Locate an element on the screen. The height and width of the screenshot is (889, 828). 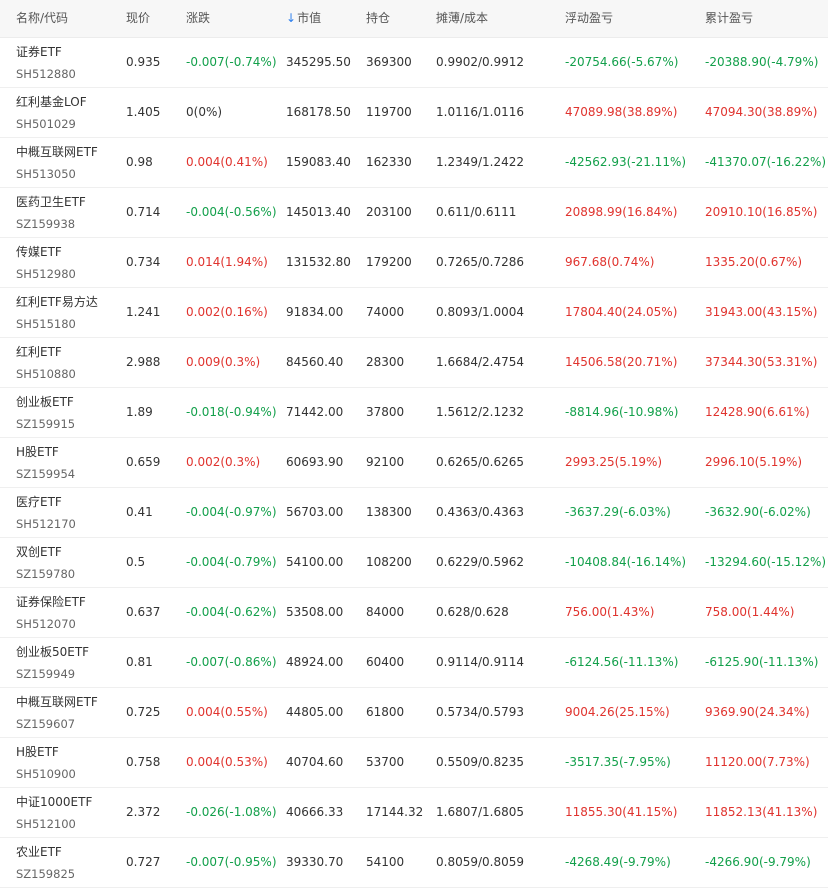
total-pl-cell: -20388.90(-4.79%) is located at coordinates (762, 62).